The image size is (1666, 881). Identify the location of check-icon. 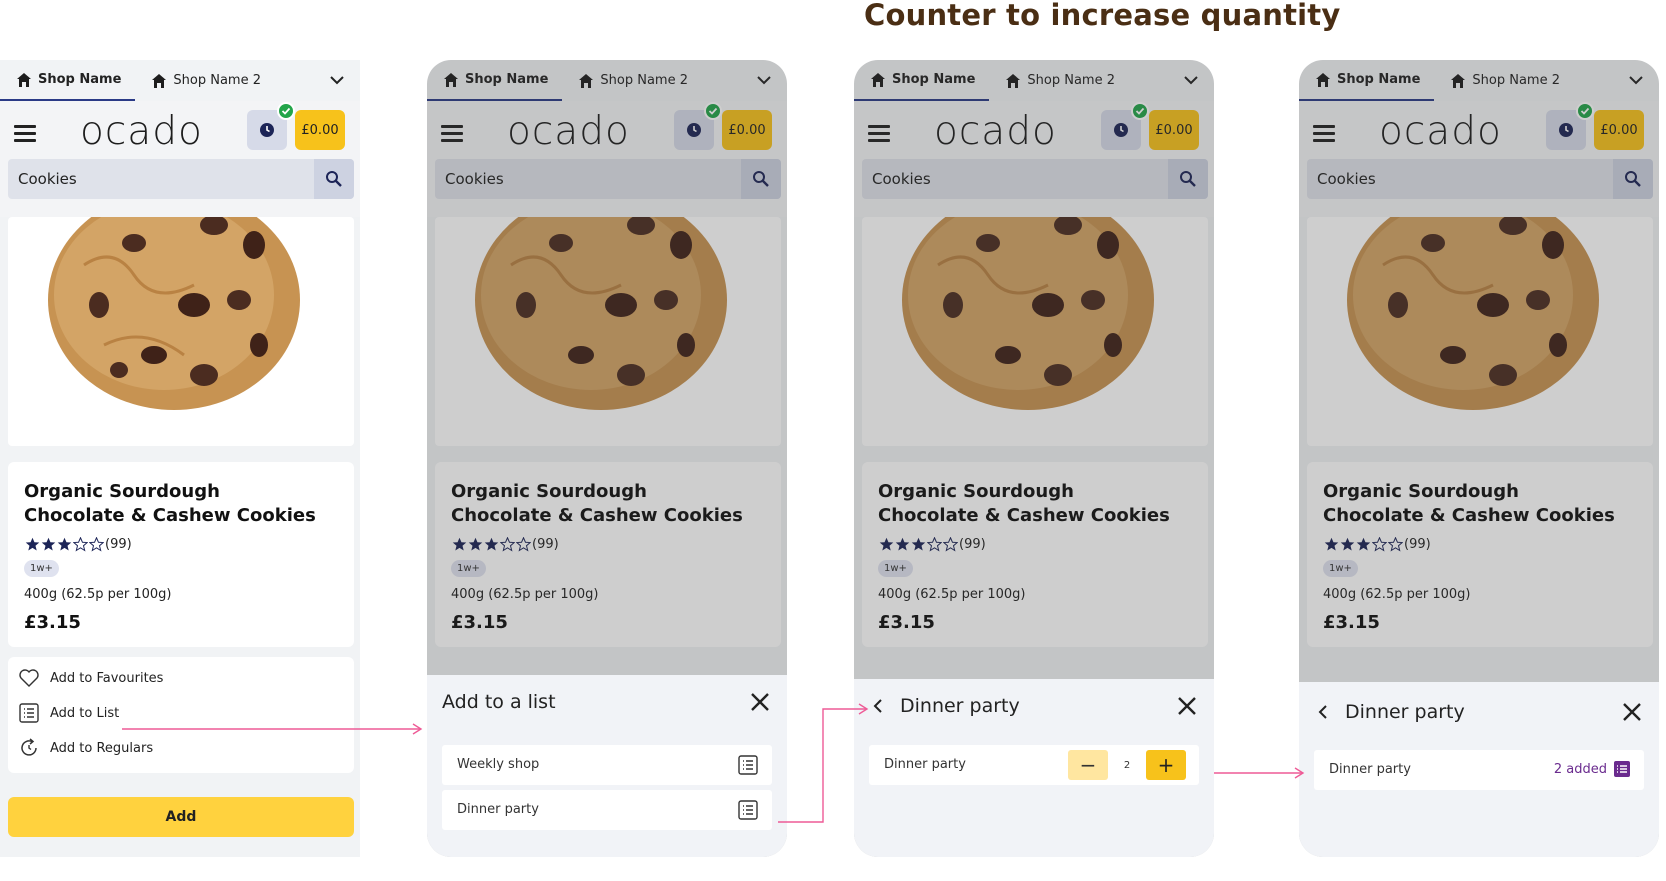
(1140, 111).